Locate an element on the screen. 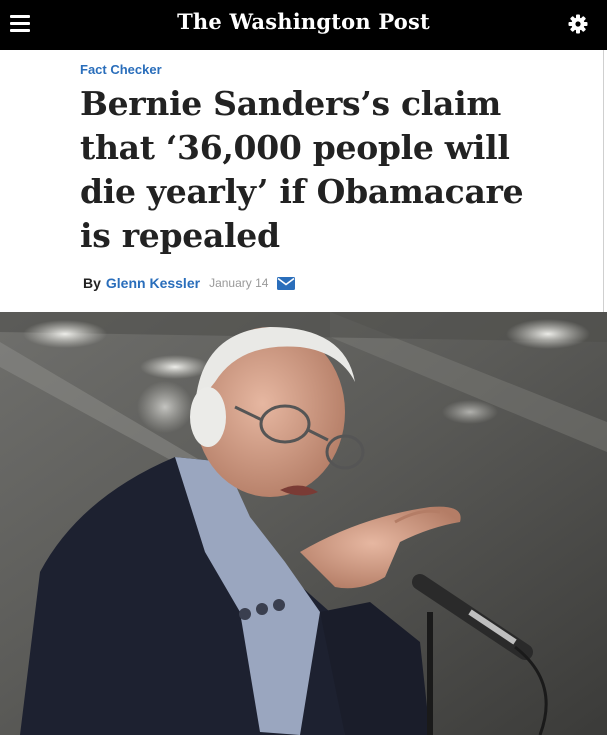 This screenshot has width=607, height=735. site-logo: The Washington Post is located at coordinates (303, 21).